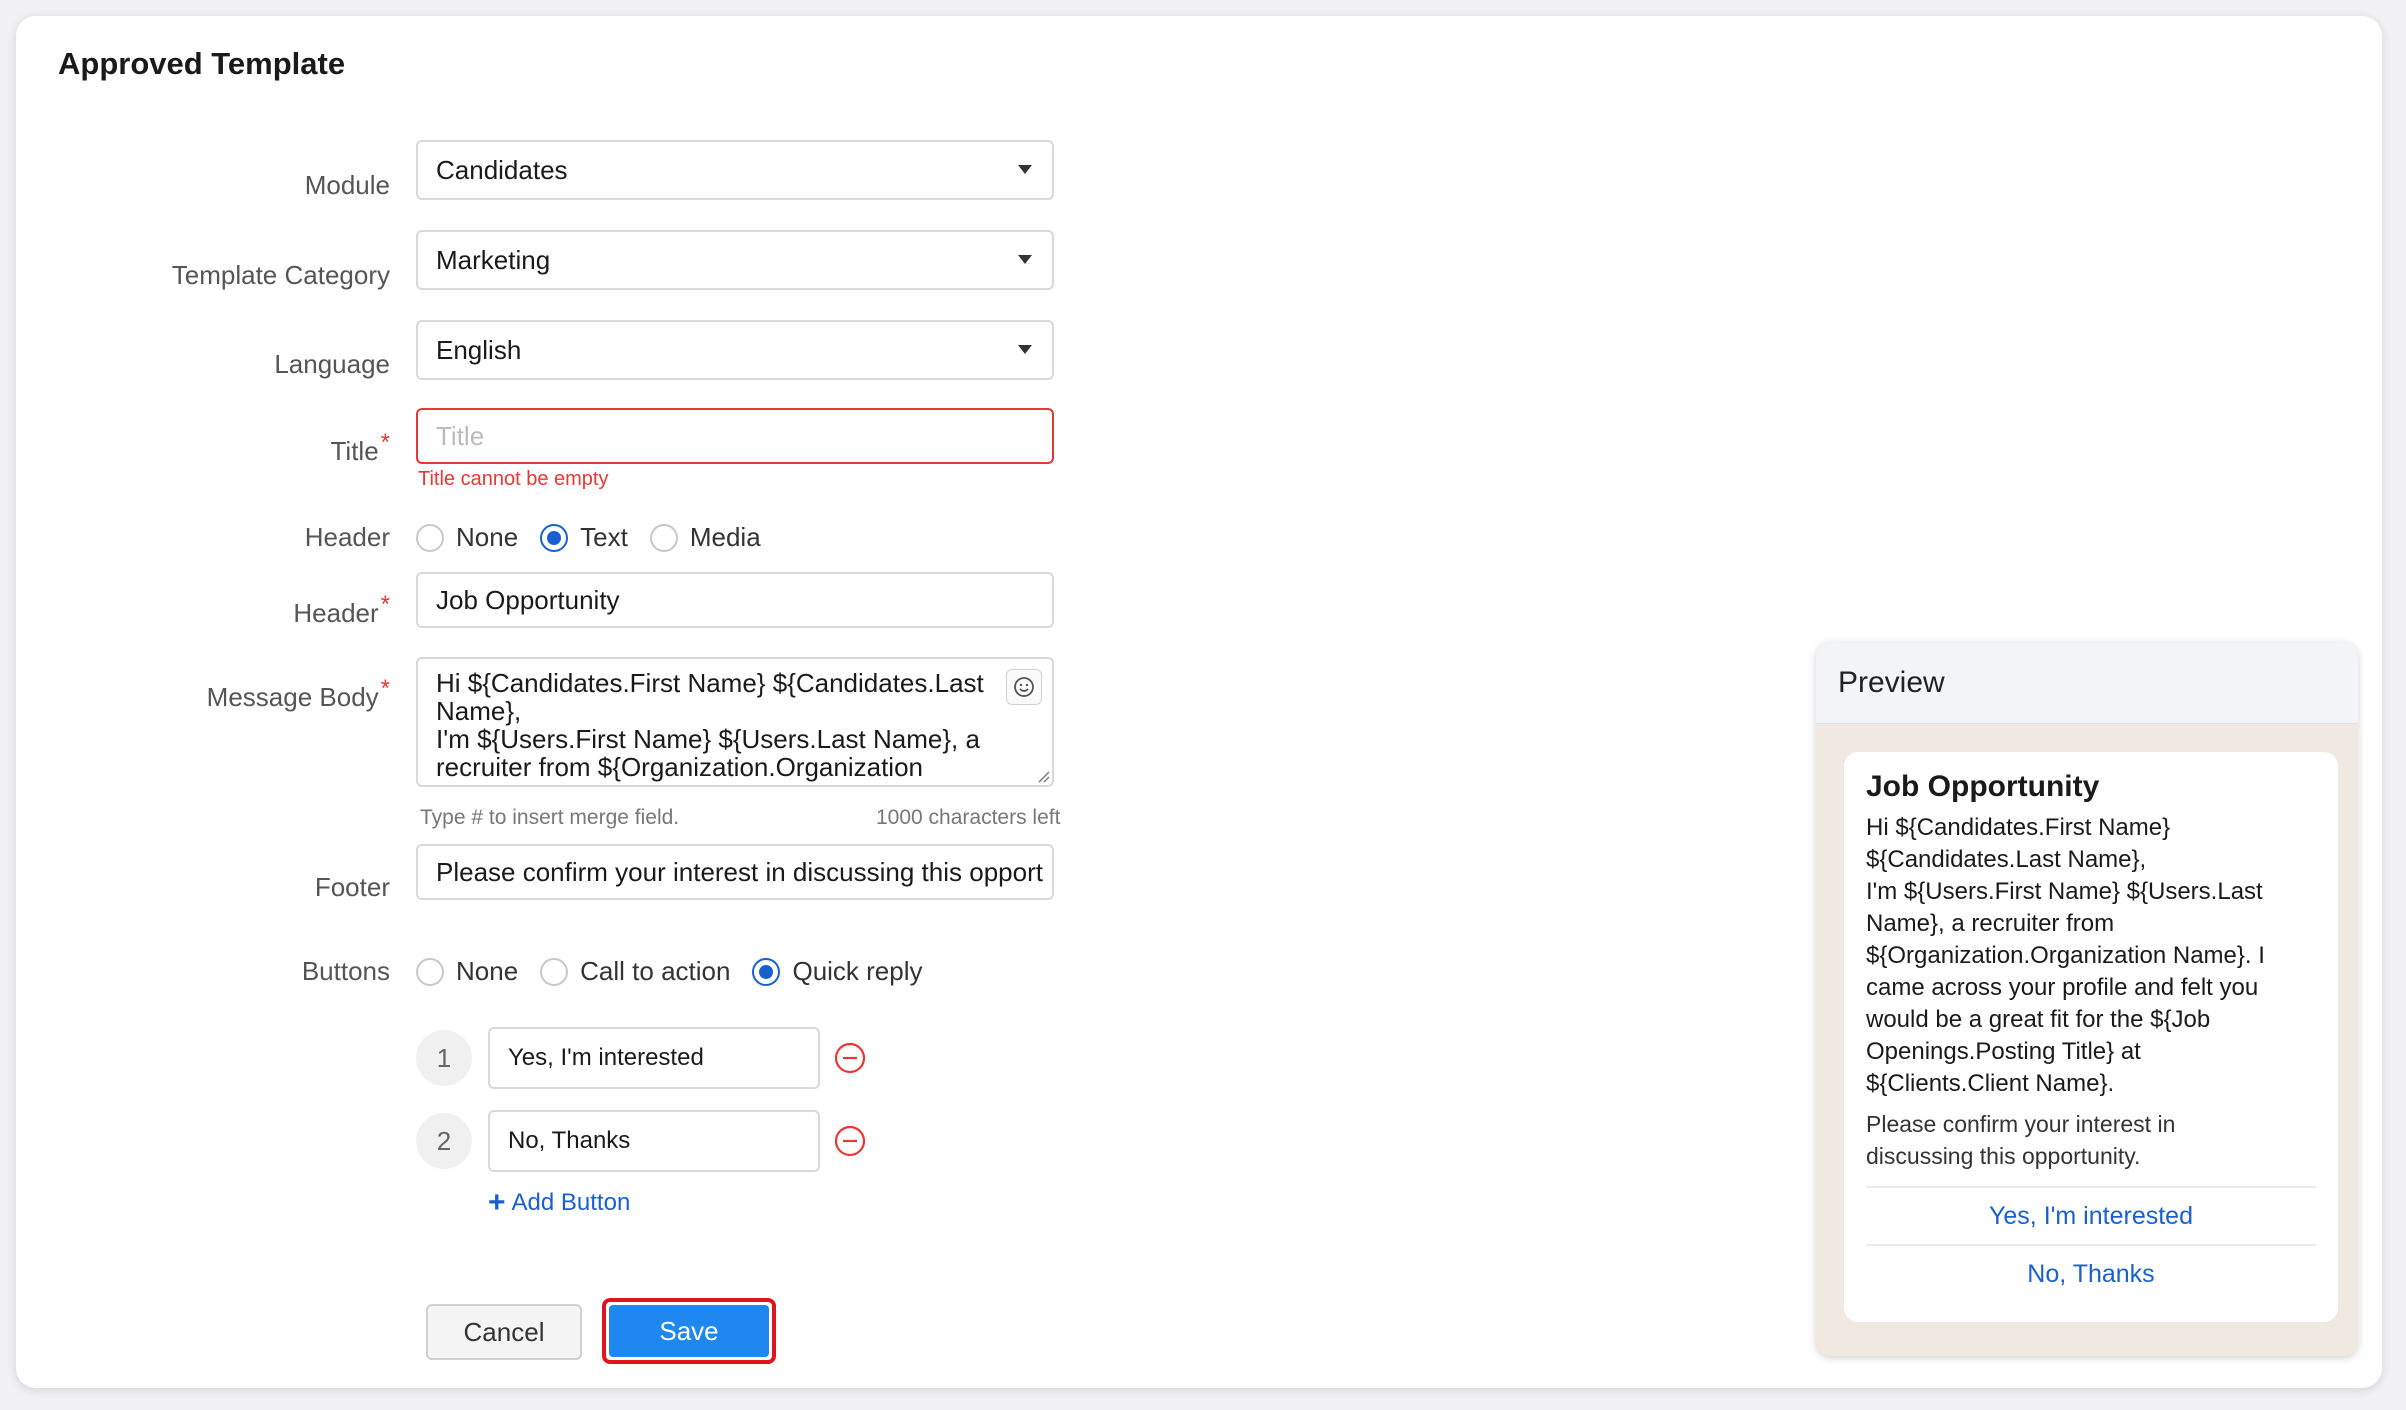 The image size is (2406, 1410). I want to click on merge-field-hint: Type # to insert merge field., so click(550, 817).